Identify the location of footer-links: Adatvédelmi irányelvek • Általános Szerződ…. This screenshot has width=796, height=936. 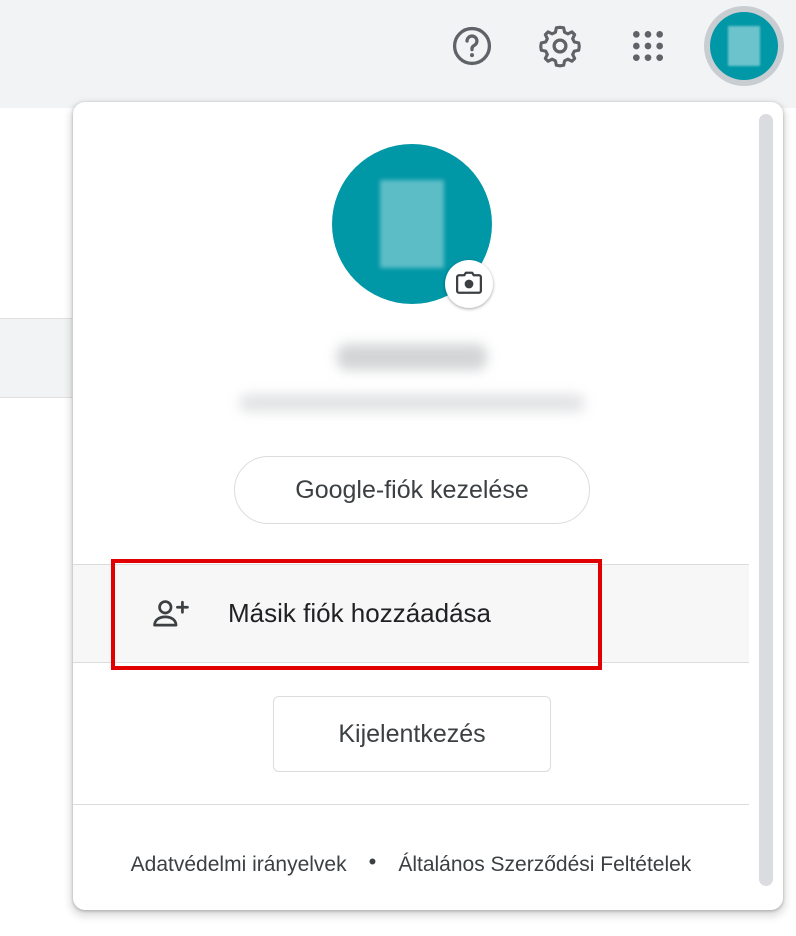
(411, 864).